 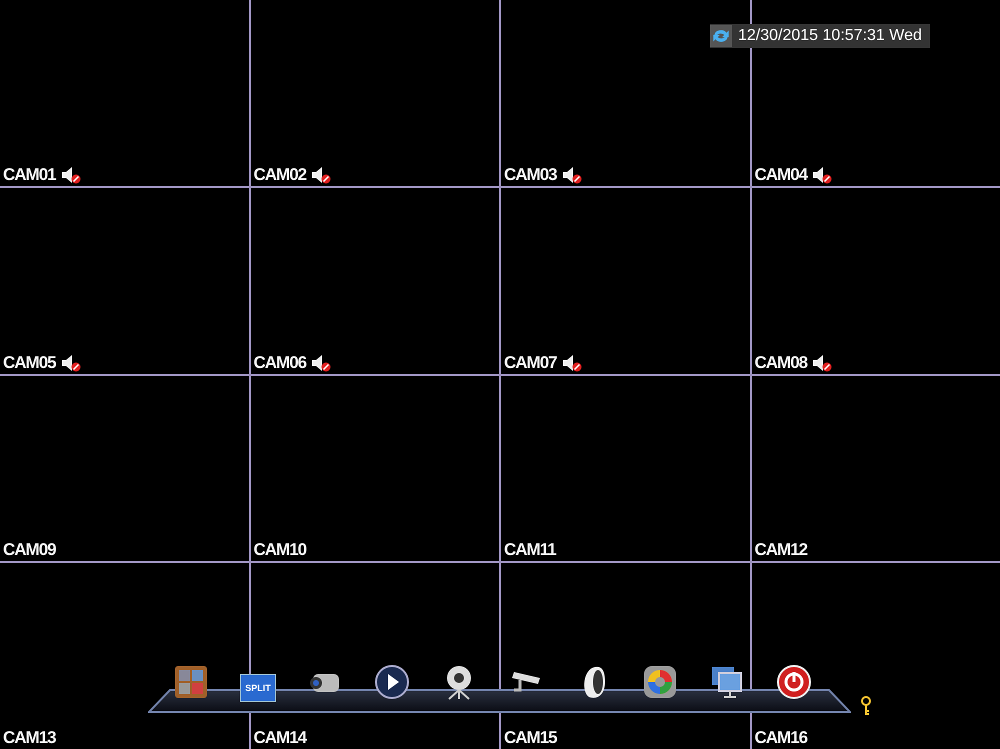 What do you see at coordinates (29, 174) in the screenshot?
I see `camera-label: CAM01` at bounding box center [29, 174].